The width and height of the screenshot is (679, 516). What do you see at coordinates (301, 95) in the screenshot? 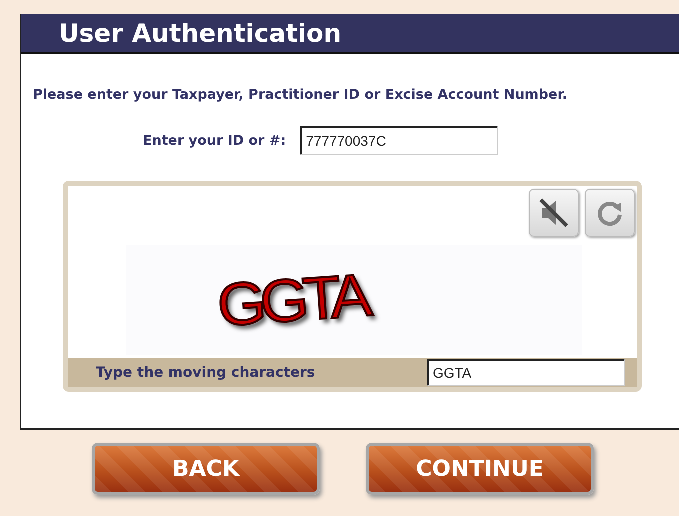
I see `instructions-text: Please enter your Taxpayer, Practitioner ID or Excise Account Number.` at bounding box center [301, 95].